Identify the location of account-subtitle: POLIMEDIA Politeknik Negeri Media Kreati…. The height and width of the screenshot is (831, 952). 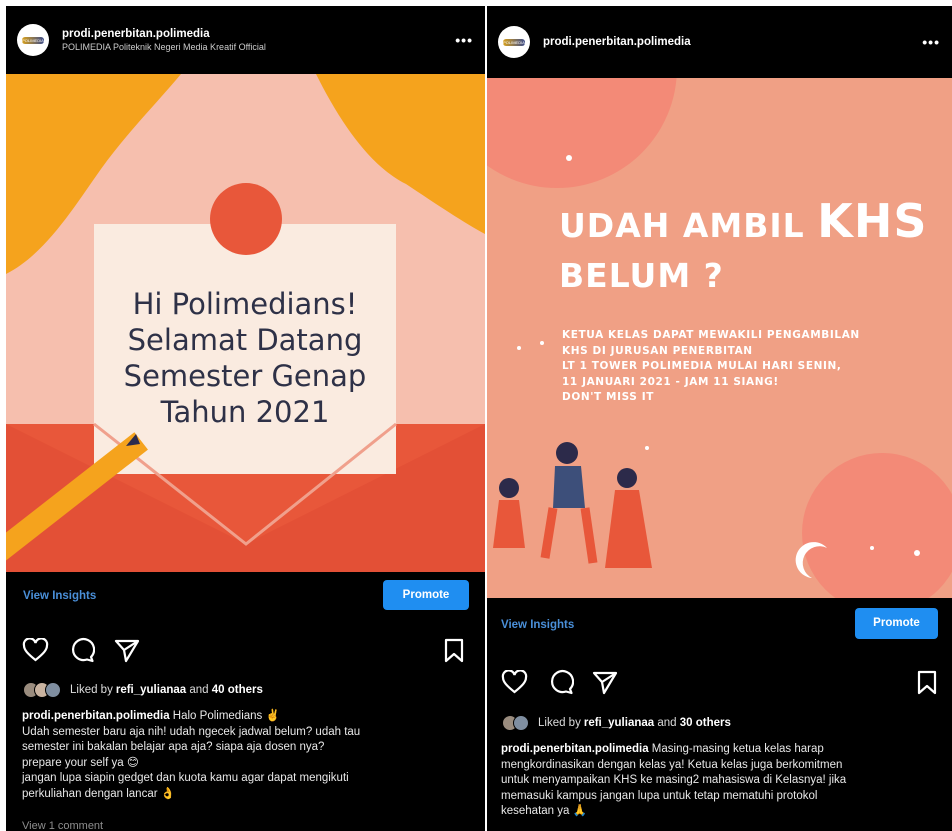
(164, 47).